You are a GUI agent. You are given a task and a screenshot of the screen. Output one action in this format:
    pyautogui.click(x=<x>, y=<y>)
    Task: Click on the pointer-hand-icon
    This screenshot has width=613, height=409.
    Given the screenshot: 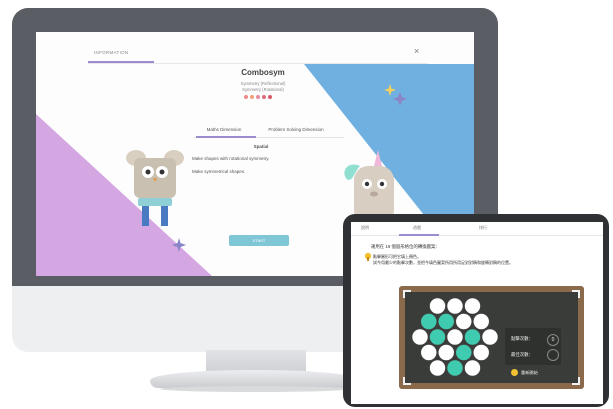 What is the action you would take?
    pyautogui.click(x=368, y=256)
    